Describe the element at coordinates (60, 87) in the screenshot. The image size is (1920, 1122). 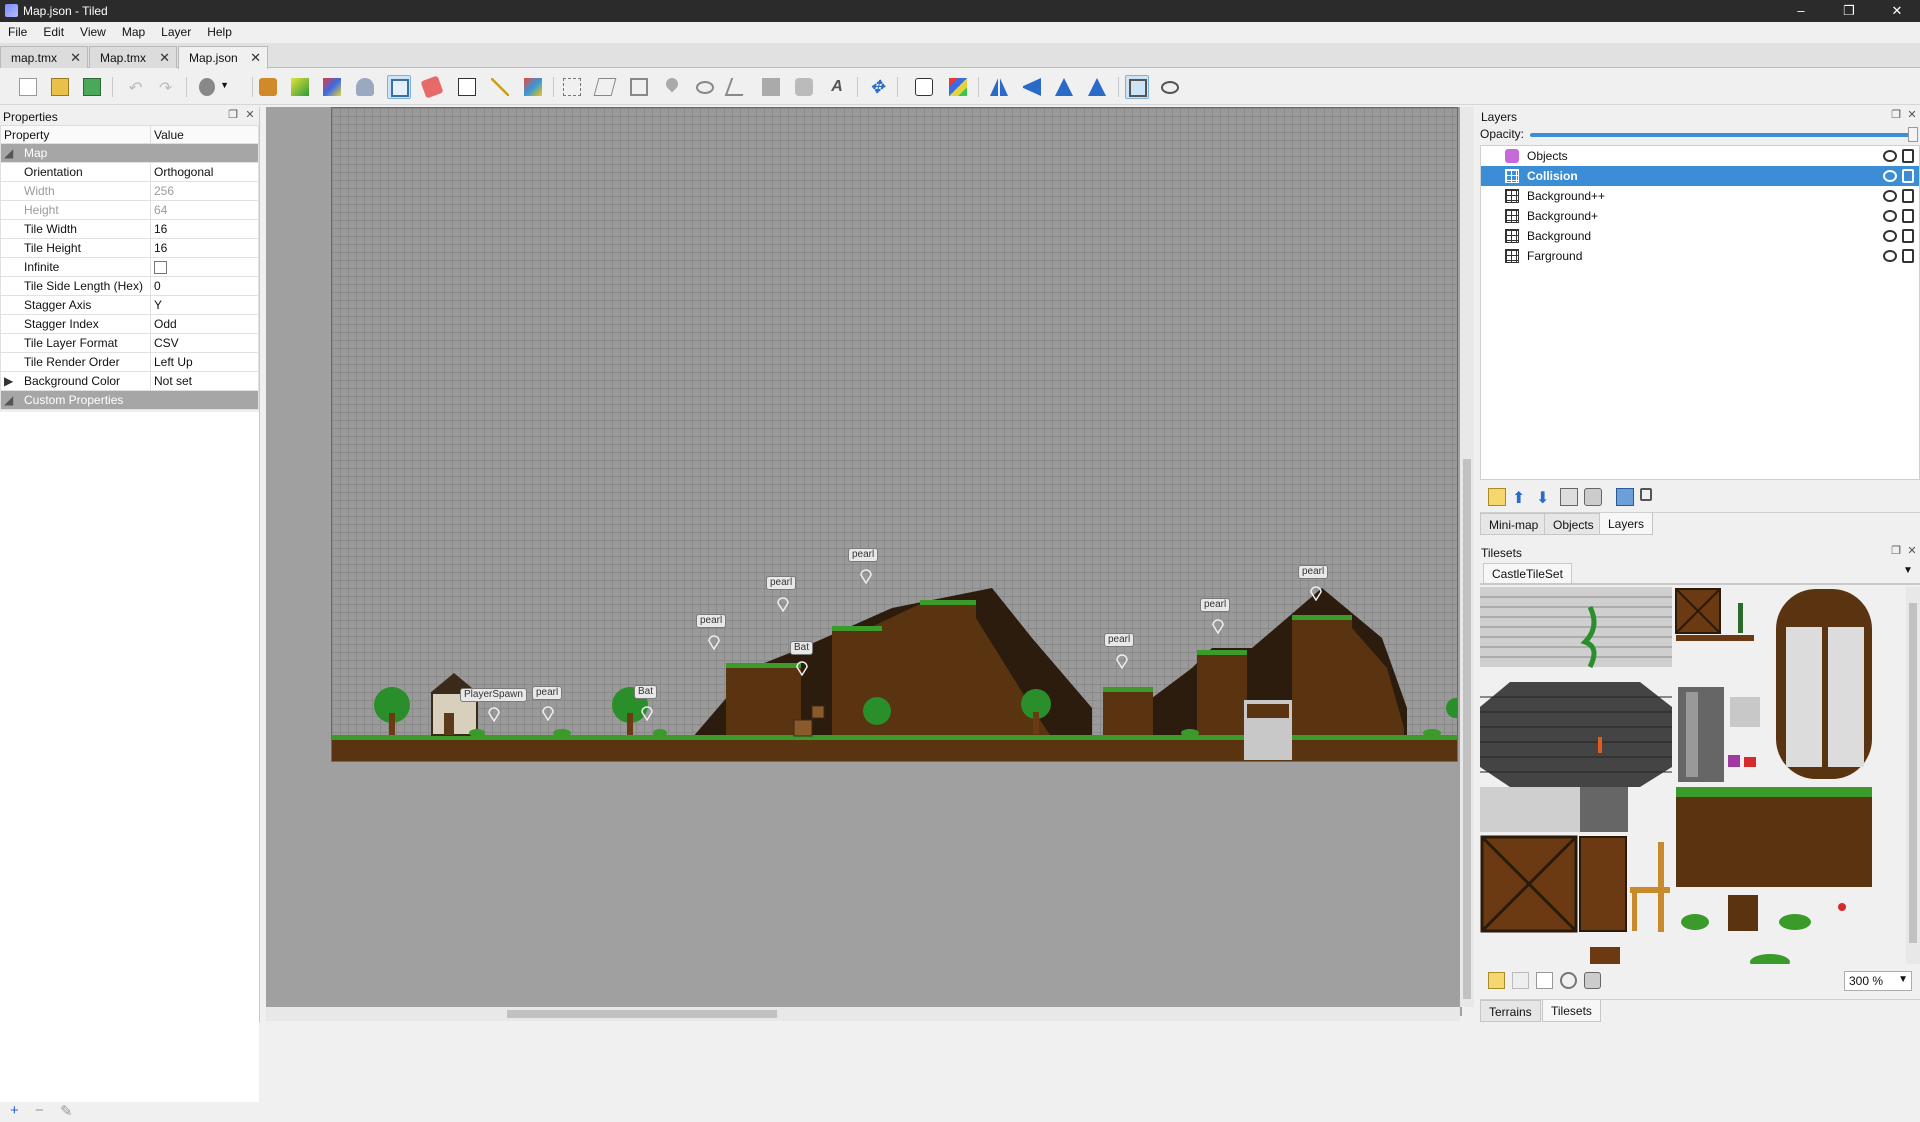
I see `open-icon` at that location.